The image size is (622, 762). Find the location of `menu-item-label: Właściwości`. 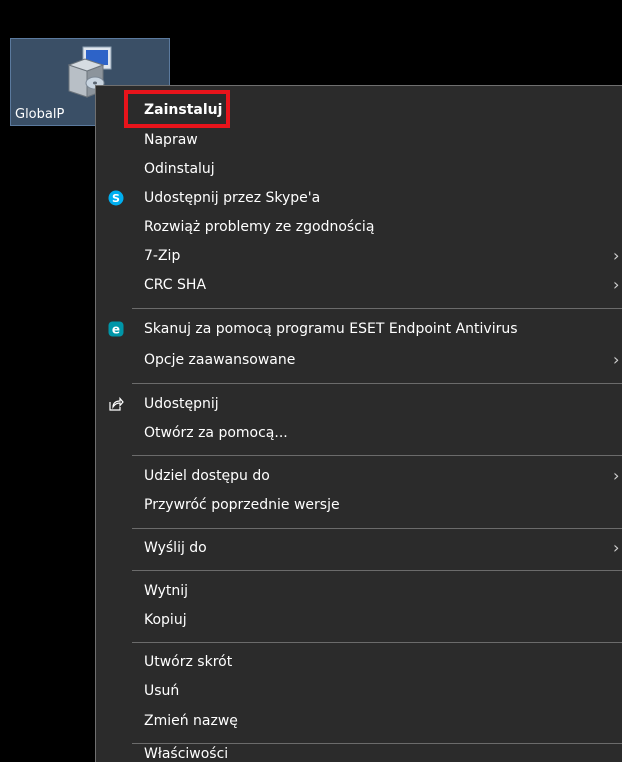

menu-item-label: Właściwości is located at coordinates (186, 754).